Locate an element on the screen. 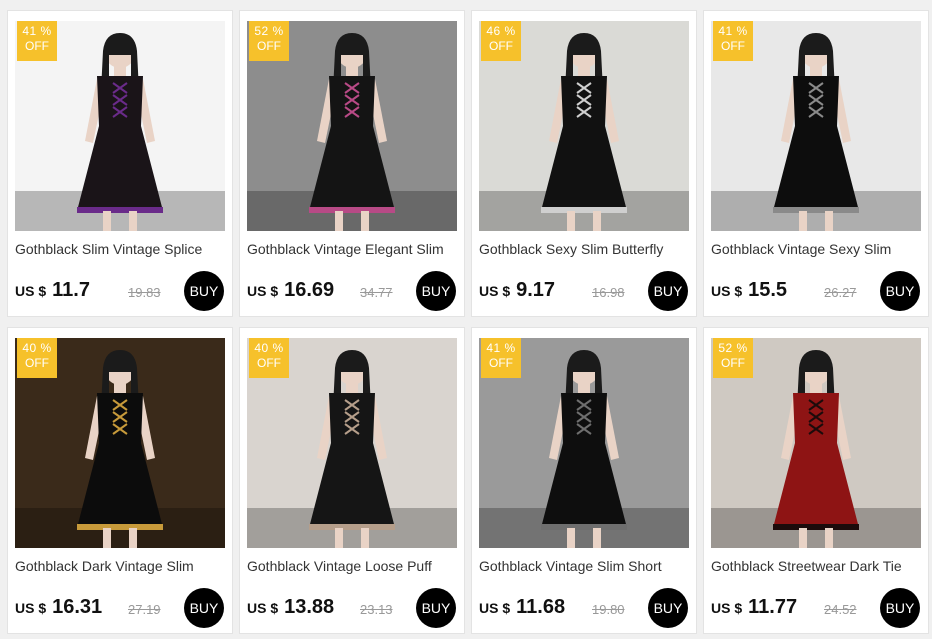 The height and width of the screenshot is (639, 932). product-title: Gothblack Dark Vintage Slim is located at coordinates (121, 566).